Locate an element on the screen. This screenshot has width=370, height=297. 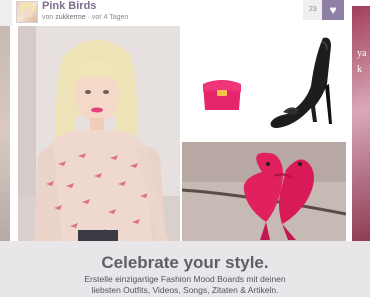
love-birds-photo-tile is located at coordinates (264, 191).